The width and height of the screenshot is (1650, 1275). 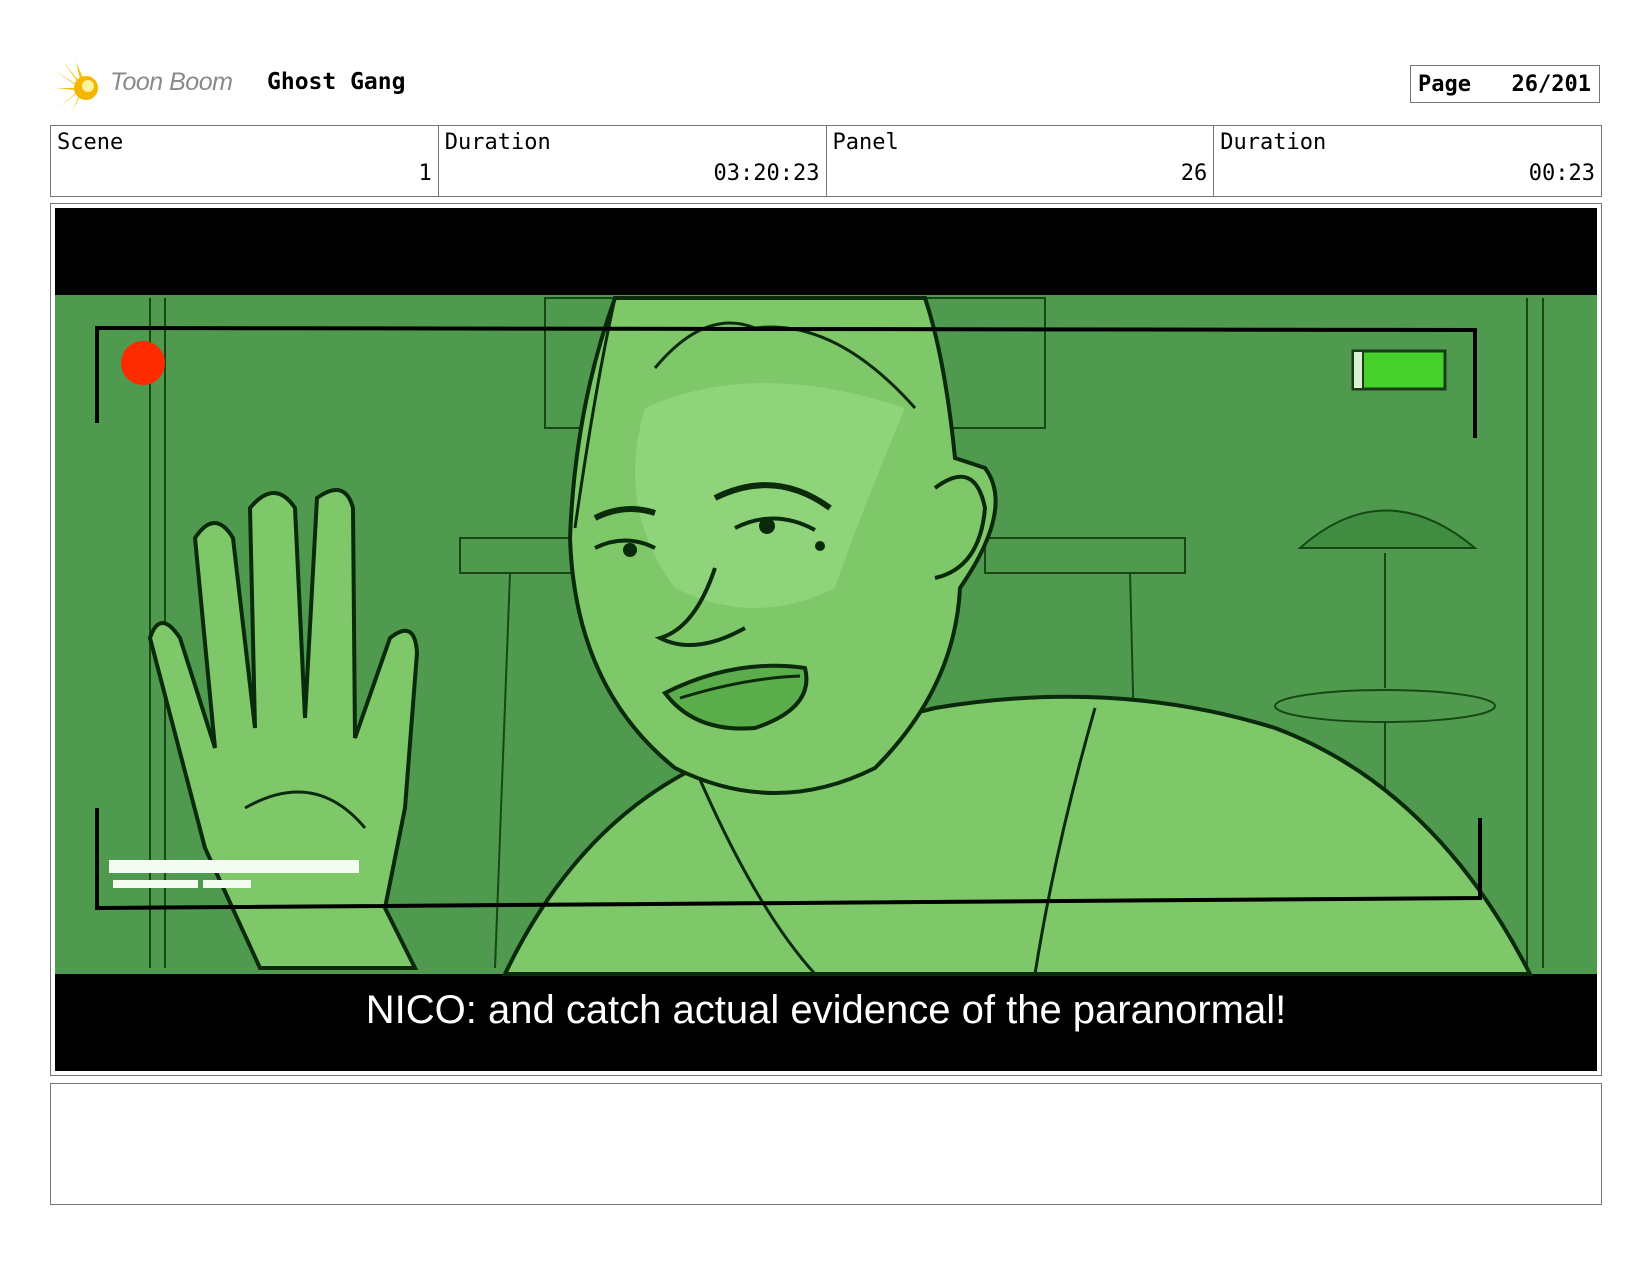 I want to click on scene-label: Scene, so click(x=90, y=142).